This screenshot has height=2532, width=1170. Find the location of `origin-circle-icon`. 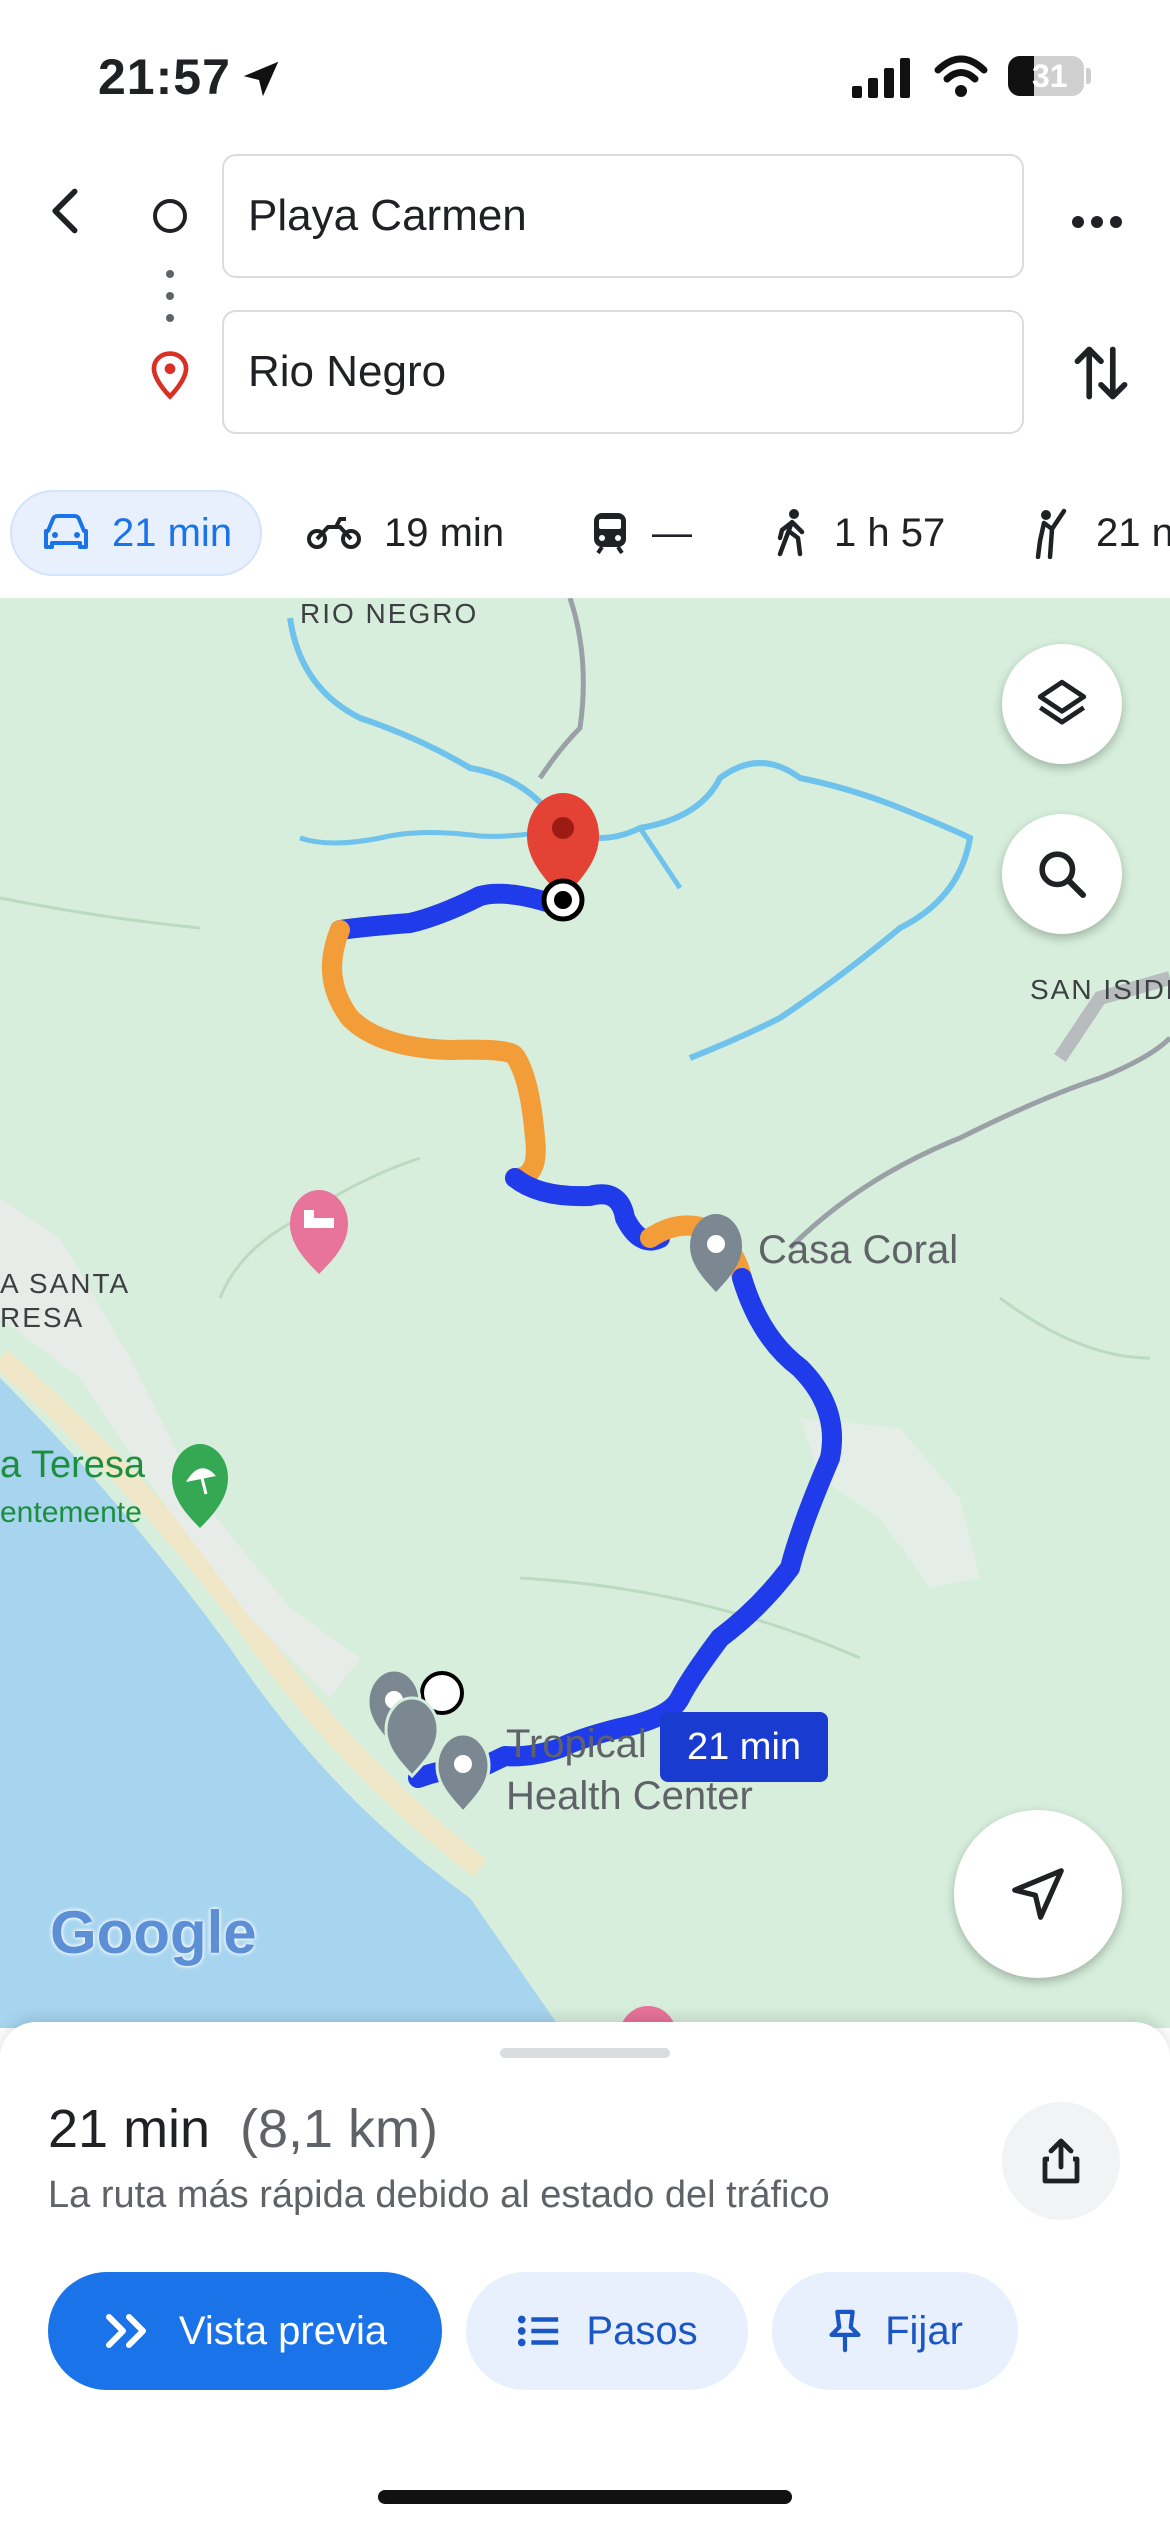

origin-circle-icon is located at coordinates (170, 216).